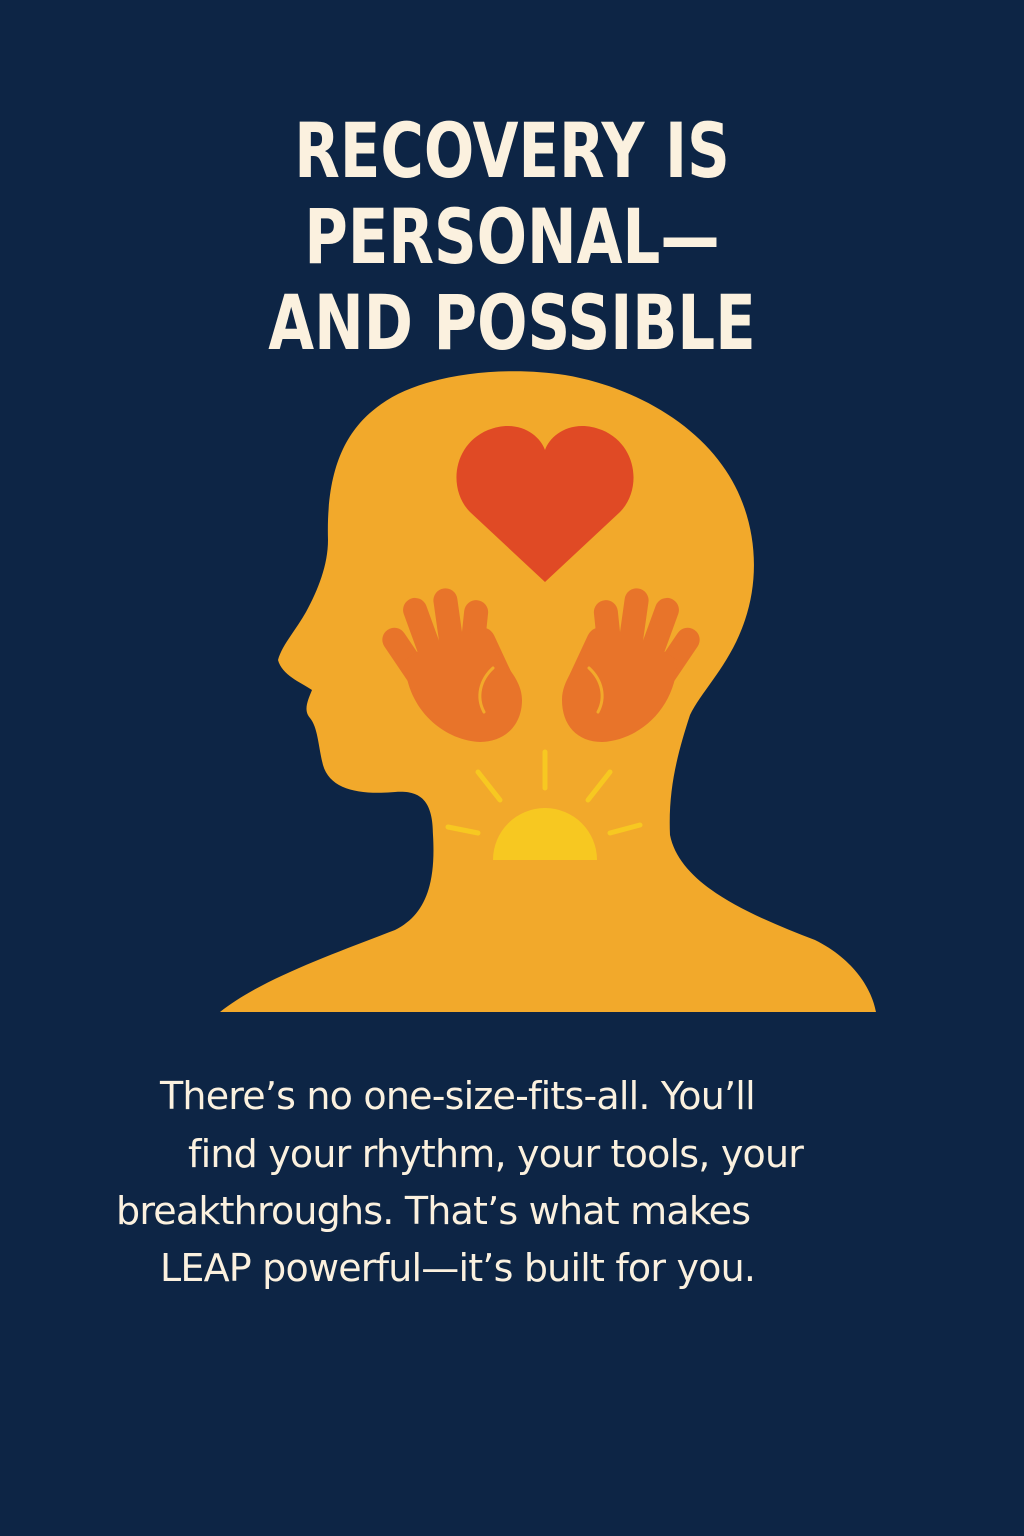  I want to click on body-line-4: LEAP powerful—it’s built for you., so click(458, 1268).